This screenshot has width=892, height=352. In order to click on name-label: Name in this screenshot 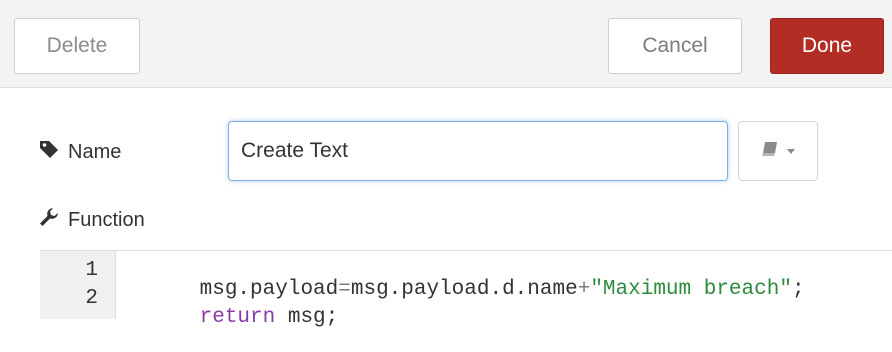, I will do `click(95, 151)`.